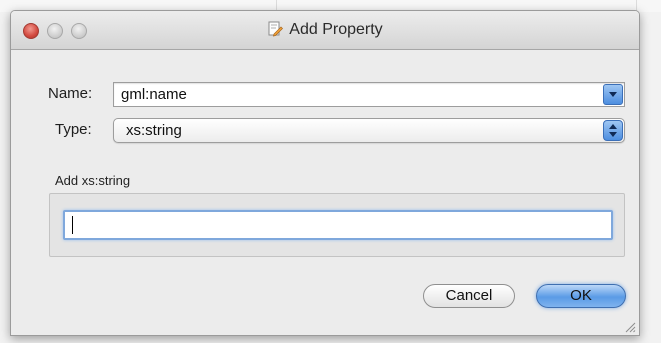 Image resolution: width=661 pixels, height=343 pixels. I want to click on type-select: xs:string, so click(369, 130).